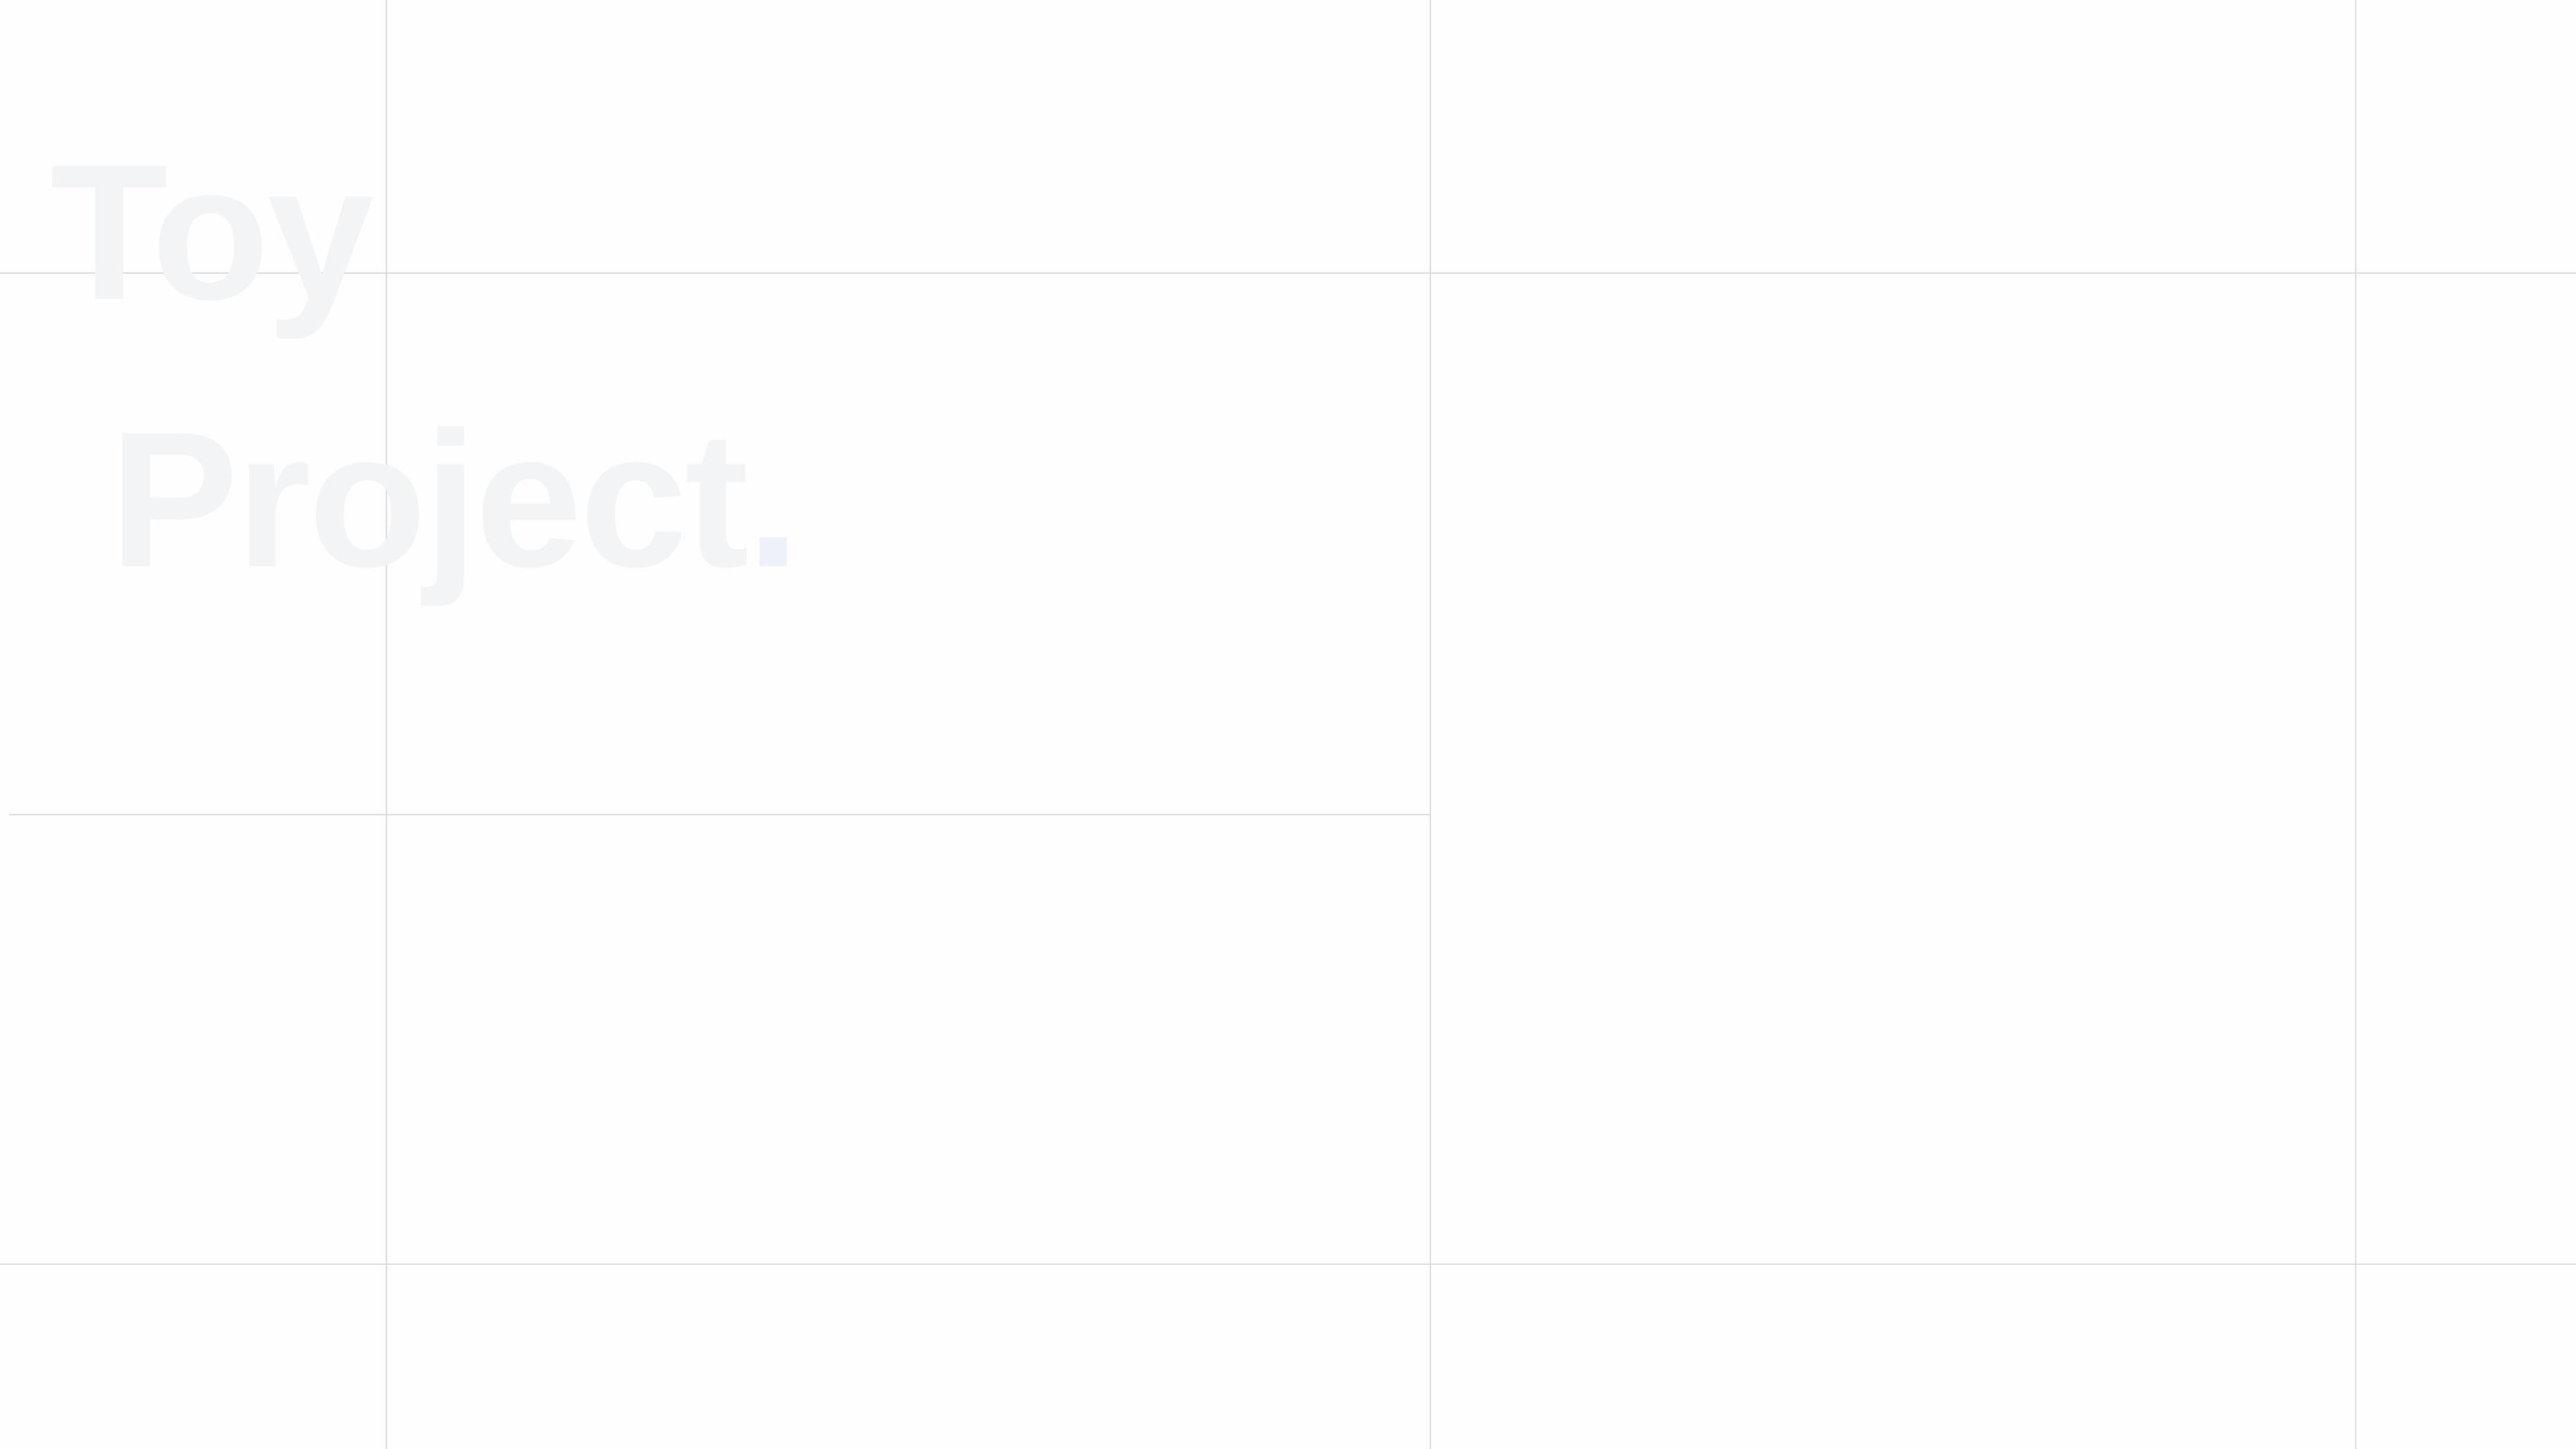 The height and width of the screenshot is (1449, 2576). I want to click on hero-title-line-2: Project., so click(454, 499).